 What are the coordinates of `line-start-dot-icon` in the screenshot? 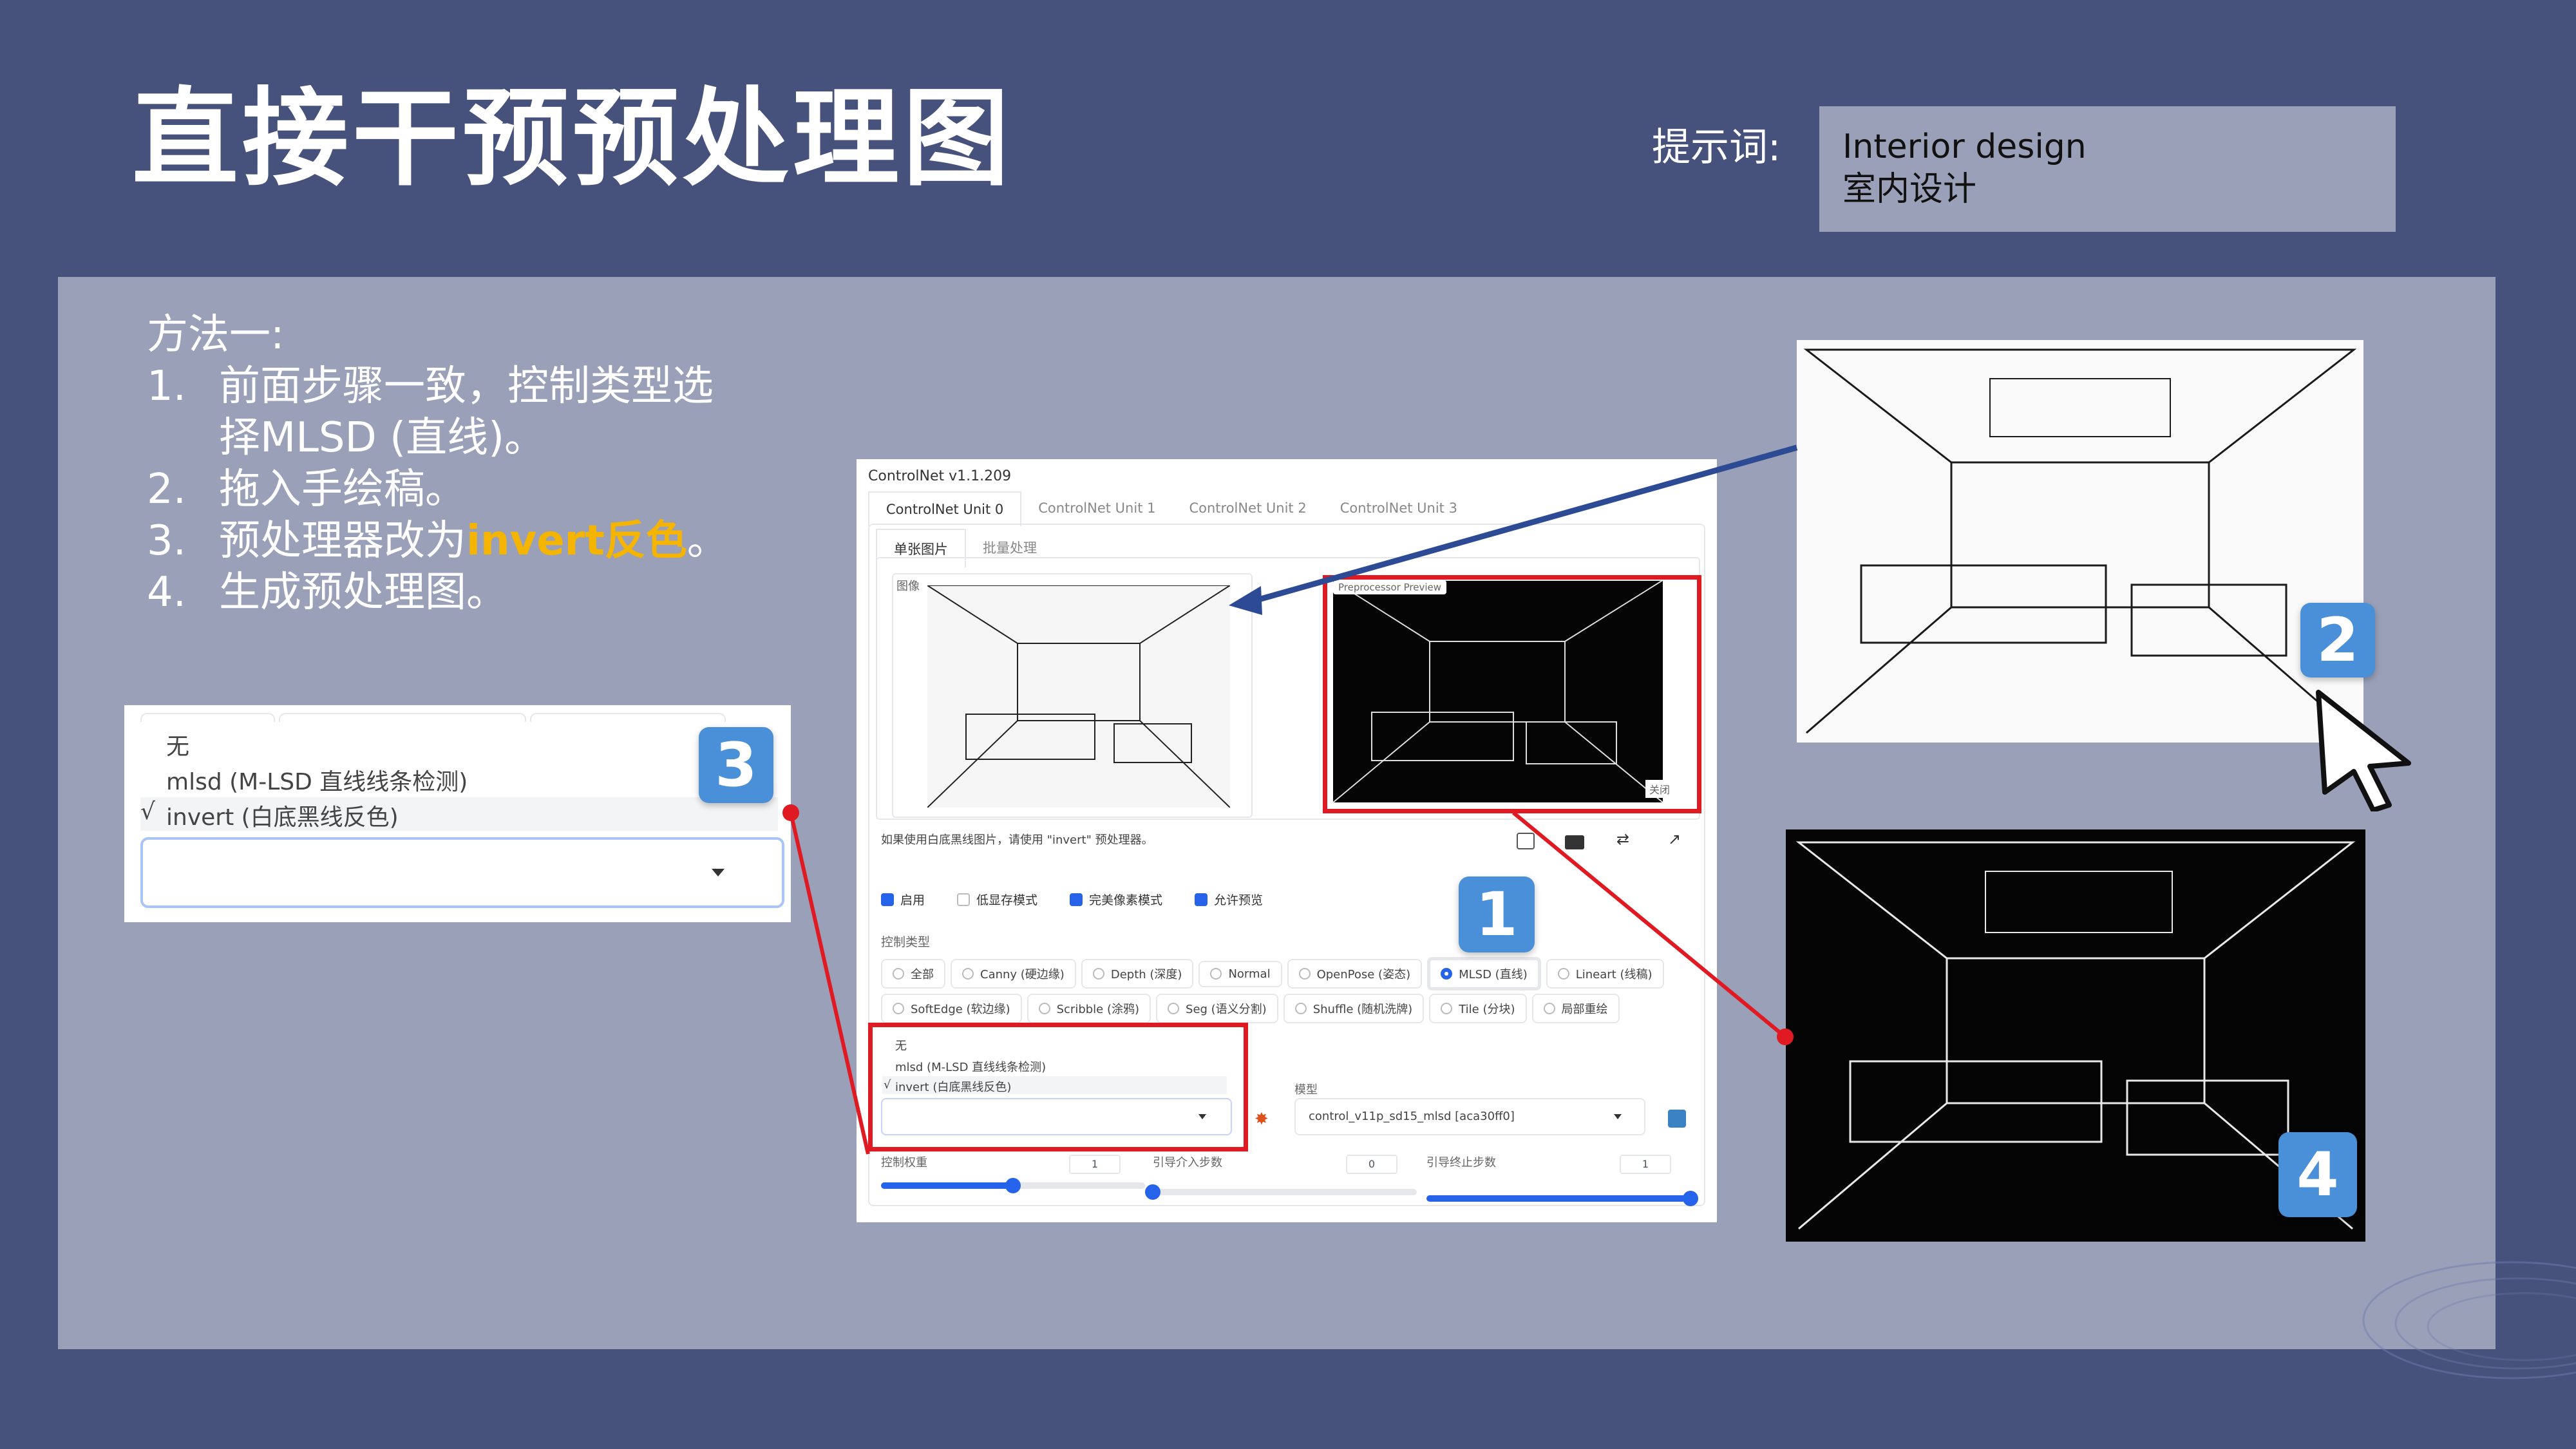 It's located at (790, 813).